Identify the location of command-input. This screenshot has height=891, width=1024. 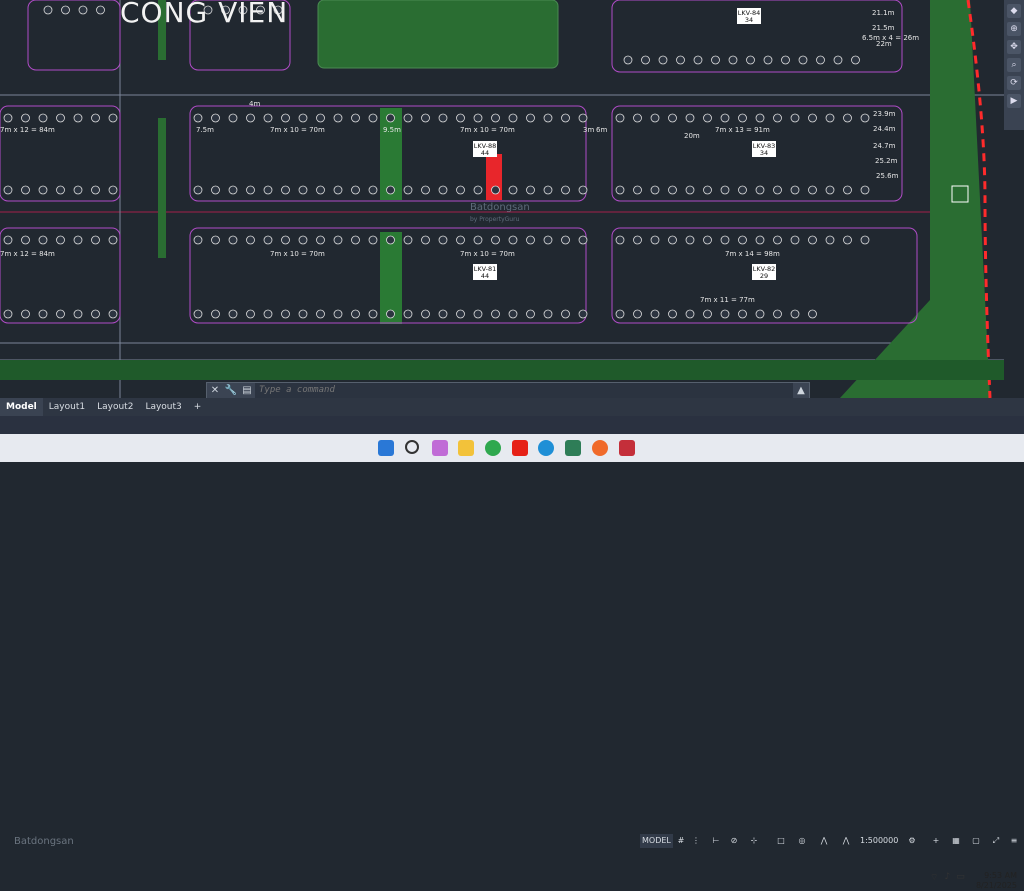
(524, 390).